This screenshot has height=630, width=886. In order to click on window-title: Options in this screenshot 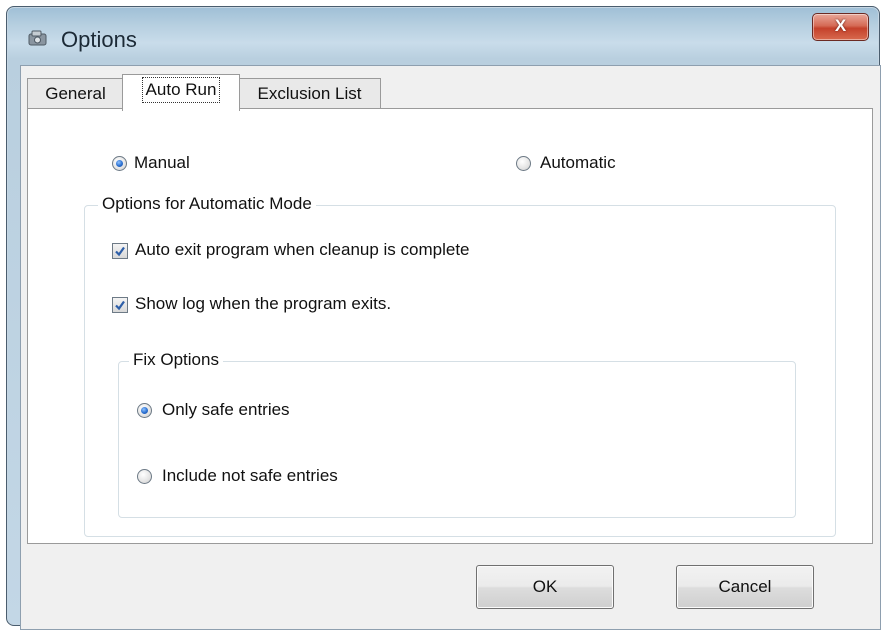, I will do `click(99, 39)`.